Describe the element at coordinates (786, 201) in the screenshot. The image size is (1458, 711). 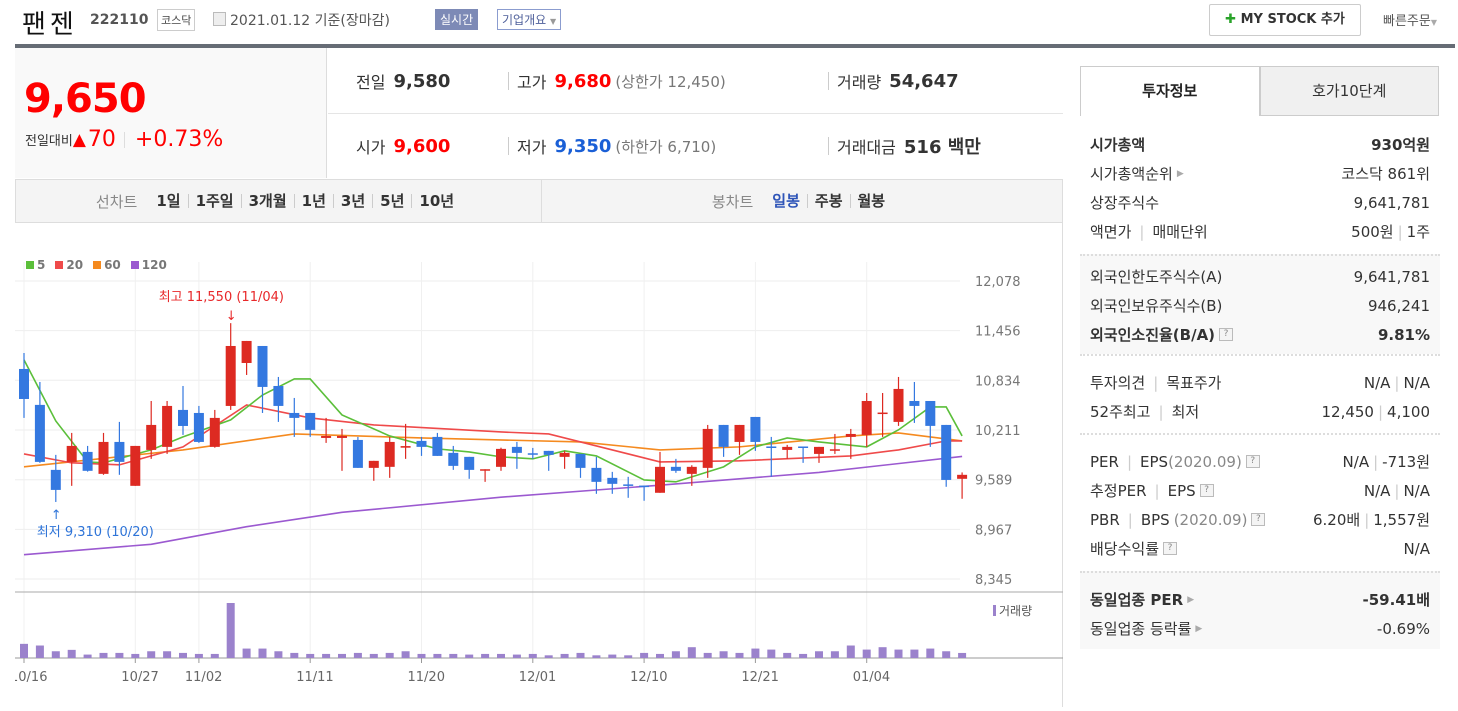
I see `candle-daily: 일봉` at that location.